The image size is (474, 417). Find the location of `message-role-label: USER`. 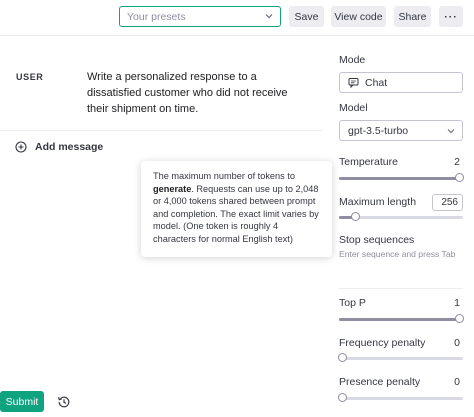

message-role-label: USER is located at coordinates (29, 77).